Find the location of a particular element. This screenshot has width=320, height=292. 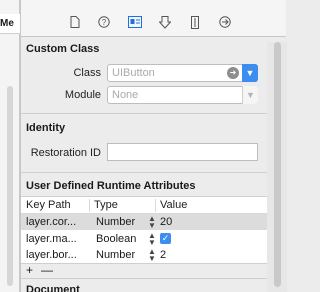

document-title: Document is located at coordinates (53, 288).